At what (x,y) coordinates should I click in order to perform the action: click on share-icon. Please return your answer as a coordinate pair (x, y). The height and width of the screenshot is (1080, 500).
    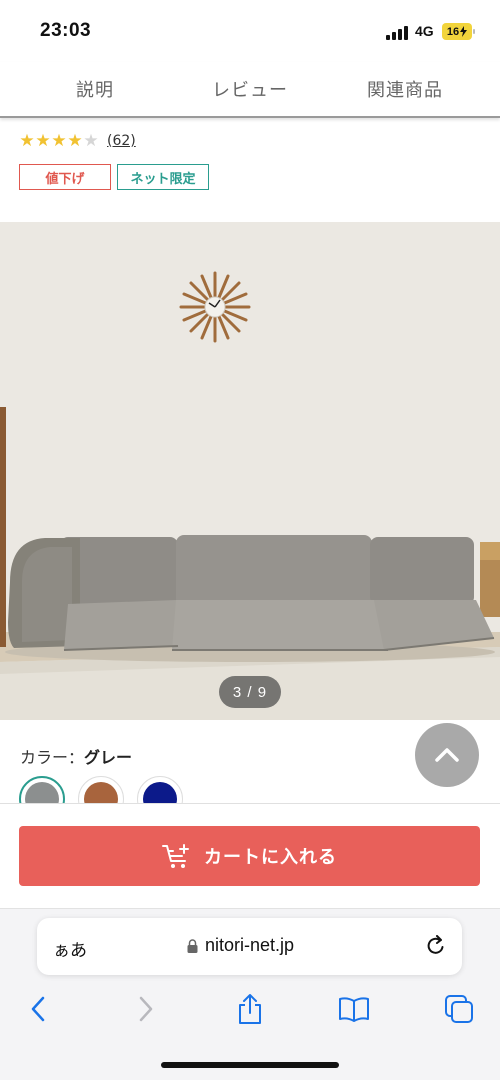
    Looking at the image, I should click on (250, 1009).